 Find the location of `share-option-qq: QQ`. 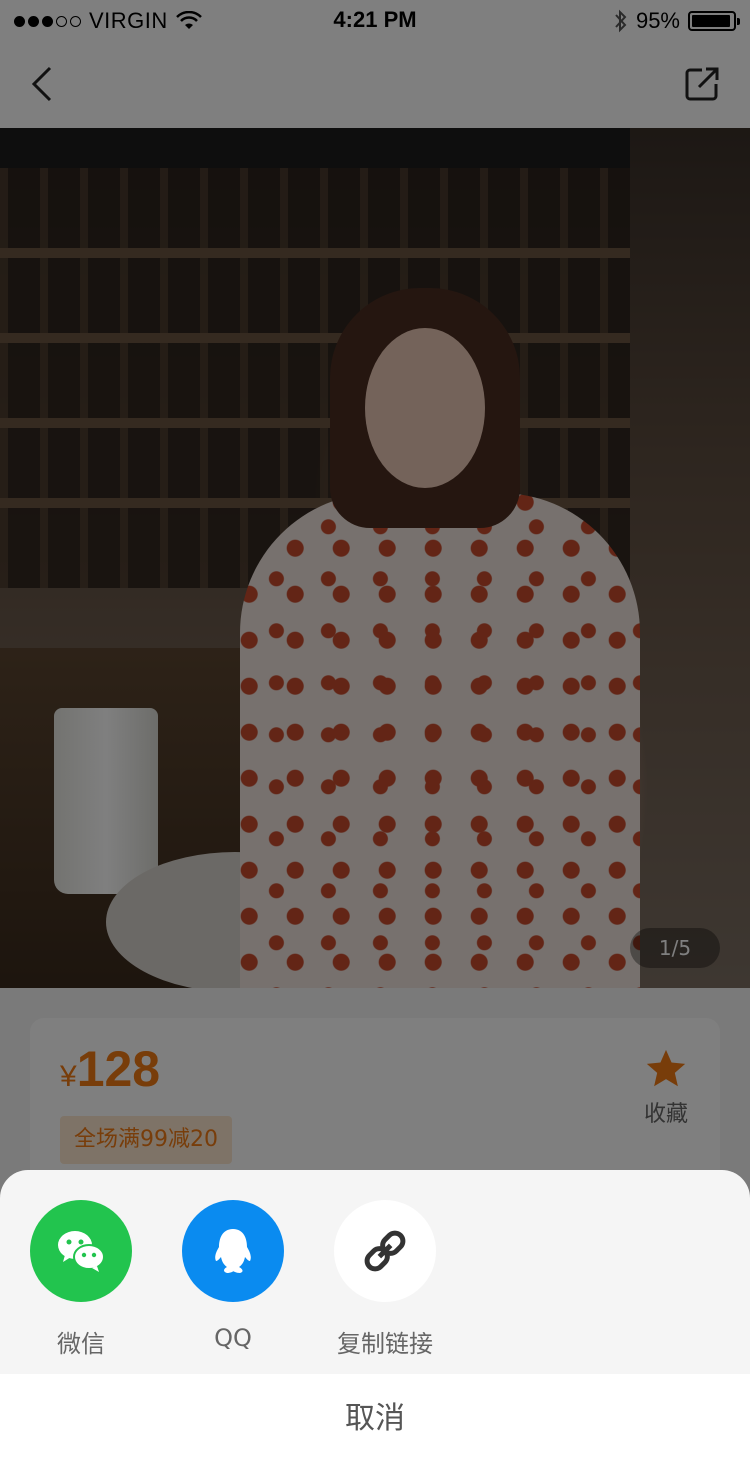

share-option-qq: QQ is located at coordinates (233, 1276).